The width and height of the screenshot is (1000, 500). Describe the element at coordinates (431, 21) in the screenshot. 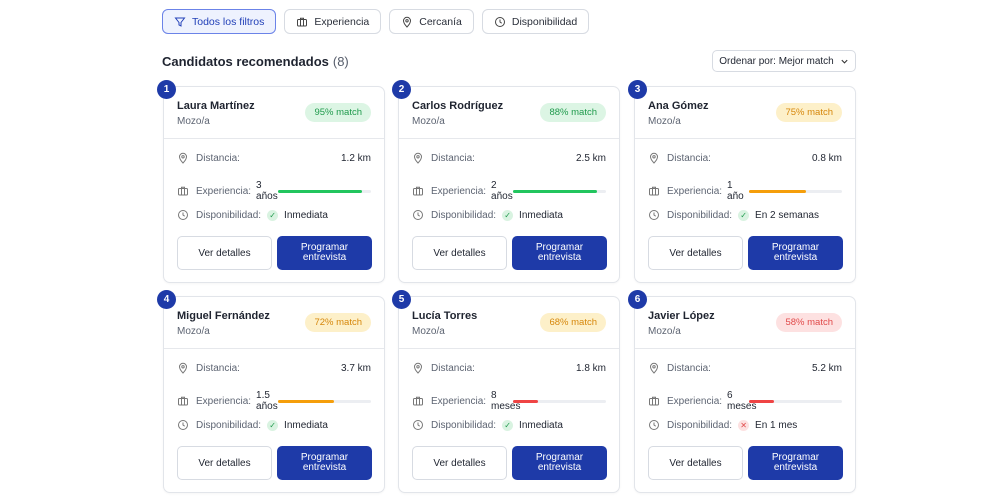

I see `filter-proximity-button: Cercanía` at that location.